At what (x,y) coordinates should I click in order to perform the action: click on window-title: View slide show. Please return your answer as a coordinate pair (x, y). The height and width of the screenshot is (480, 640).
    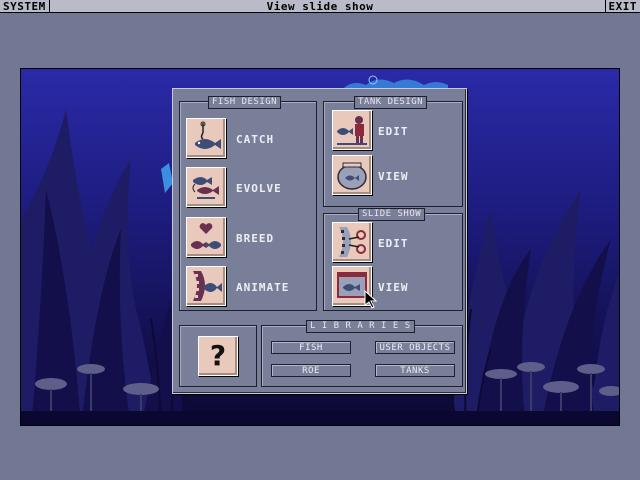
    Looking at the image, I should click on (320, 6).